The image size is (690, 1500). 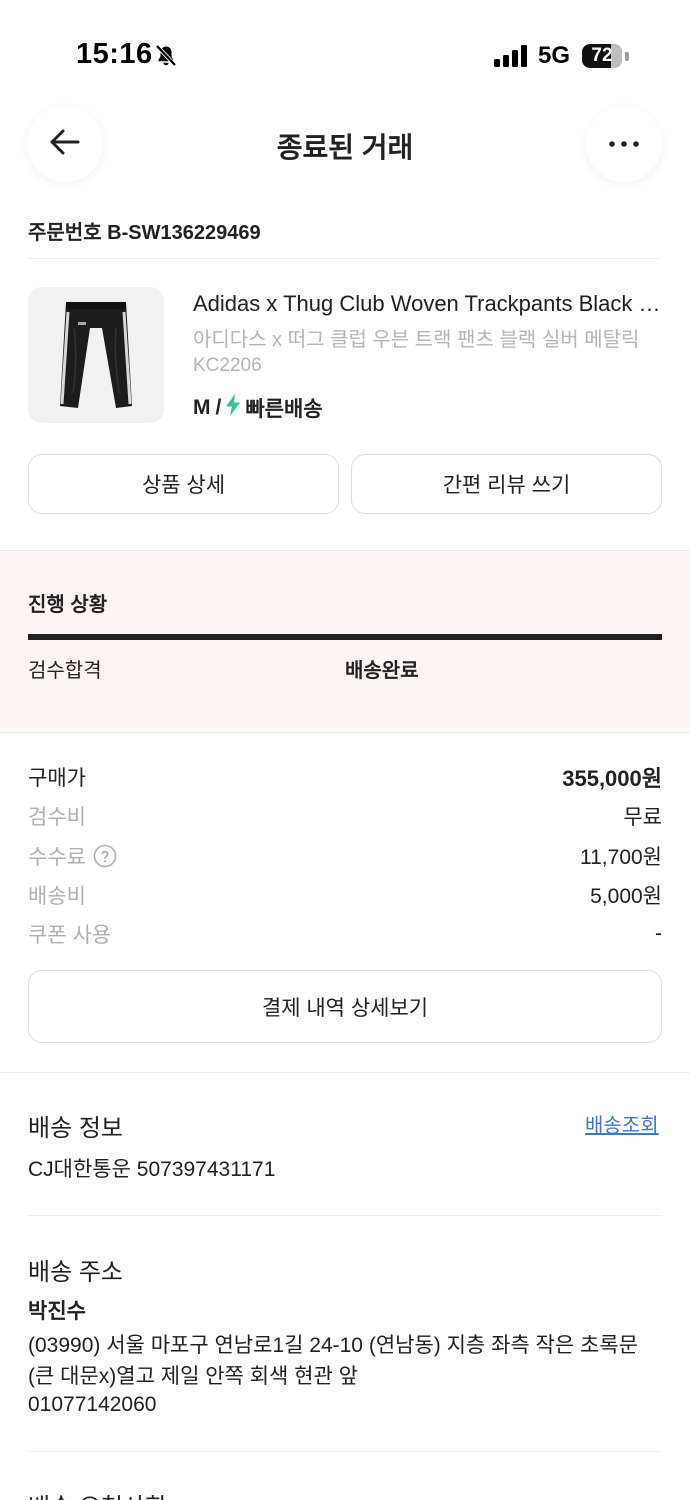 I want to click on order-number: 주문번호 B-SW136229469, so click(x=144, y=230).